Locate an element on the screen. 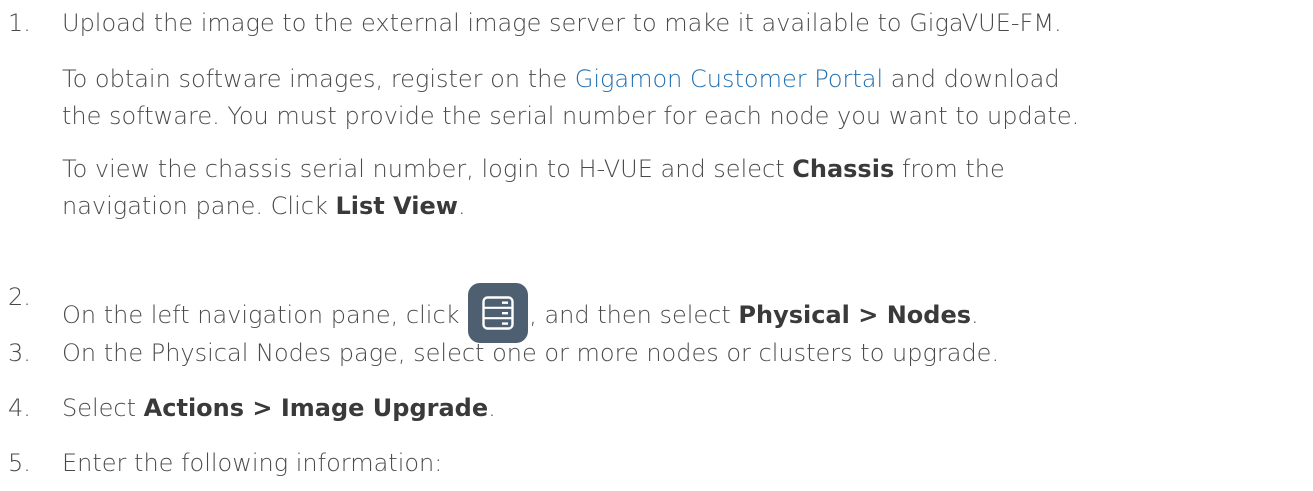  image-upgrade-label: Actions > Image Upgrade is located at coordinates (316, 408).